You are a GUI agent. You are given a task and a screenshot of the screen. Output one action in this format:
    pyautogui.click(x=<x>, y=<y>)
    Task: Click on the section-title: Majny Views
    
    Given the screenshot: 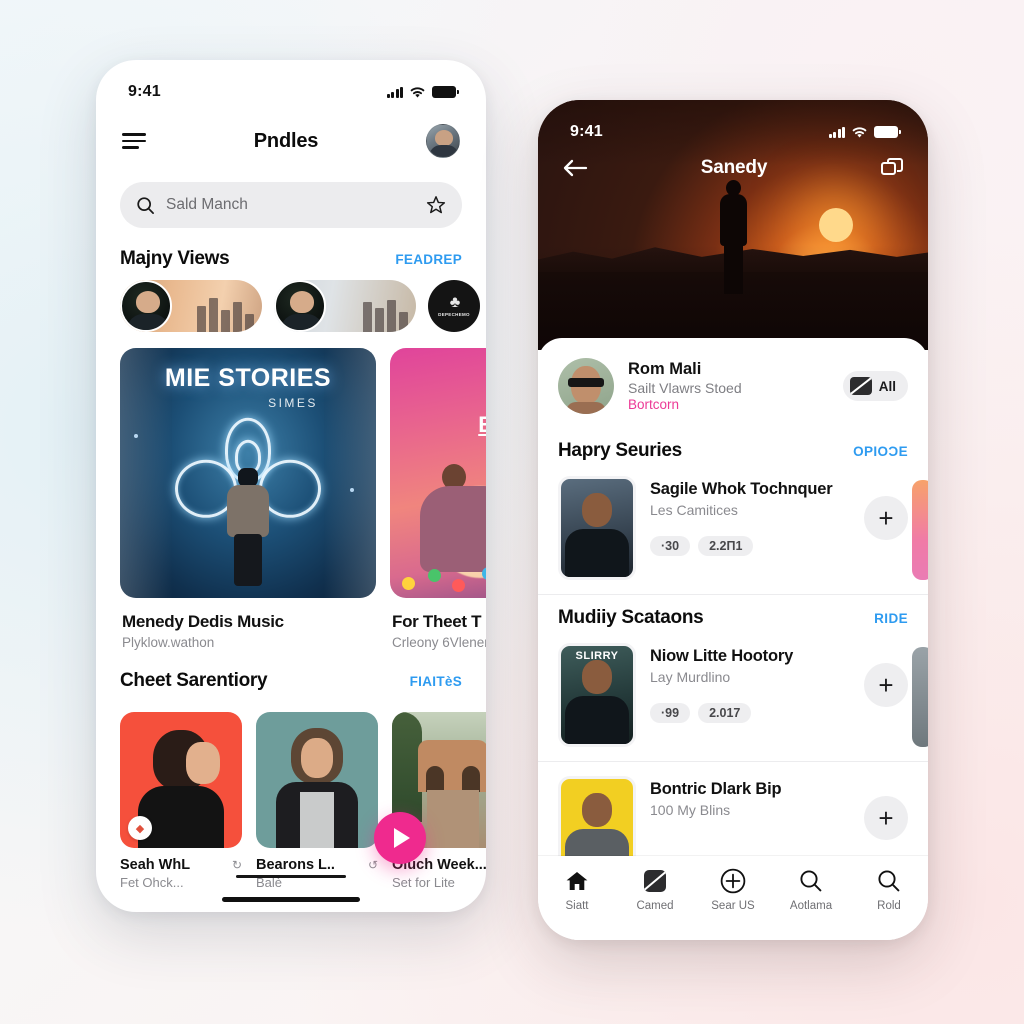 What is the action you would take?
    pyautogui.click(x=175, y=258)
    